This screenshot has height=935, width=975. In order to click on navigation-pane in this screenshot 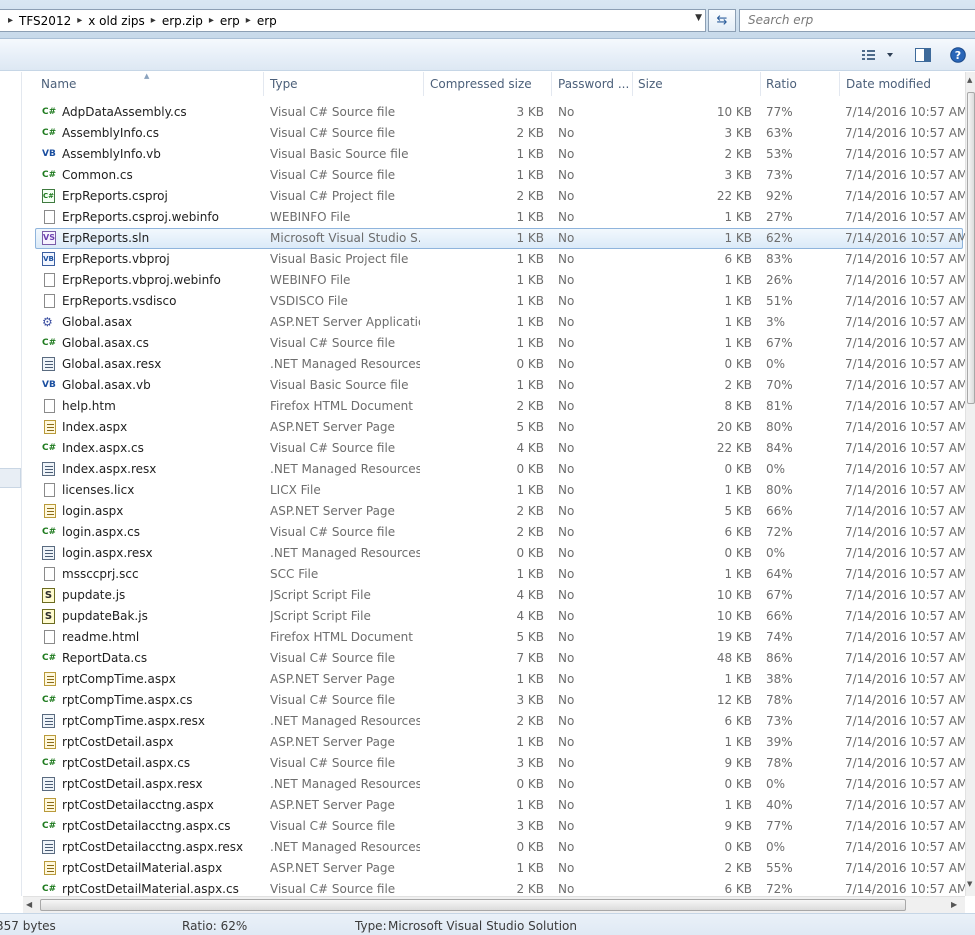, I will do `click(11, 484)`.